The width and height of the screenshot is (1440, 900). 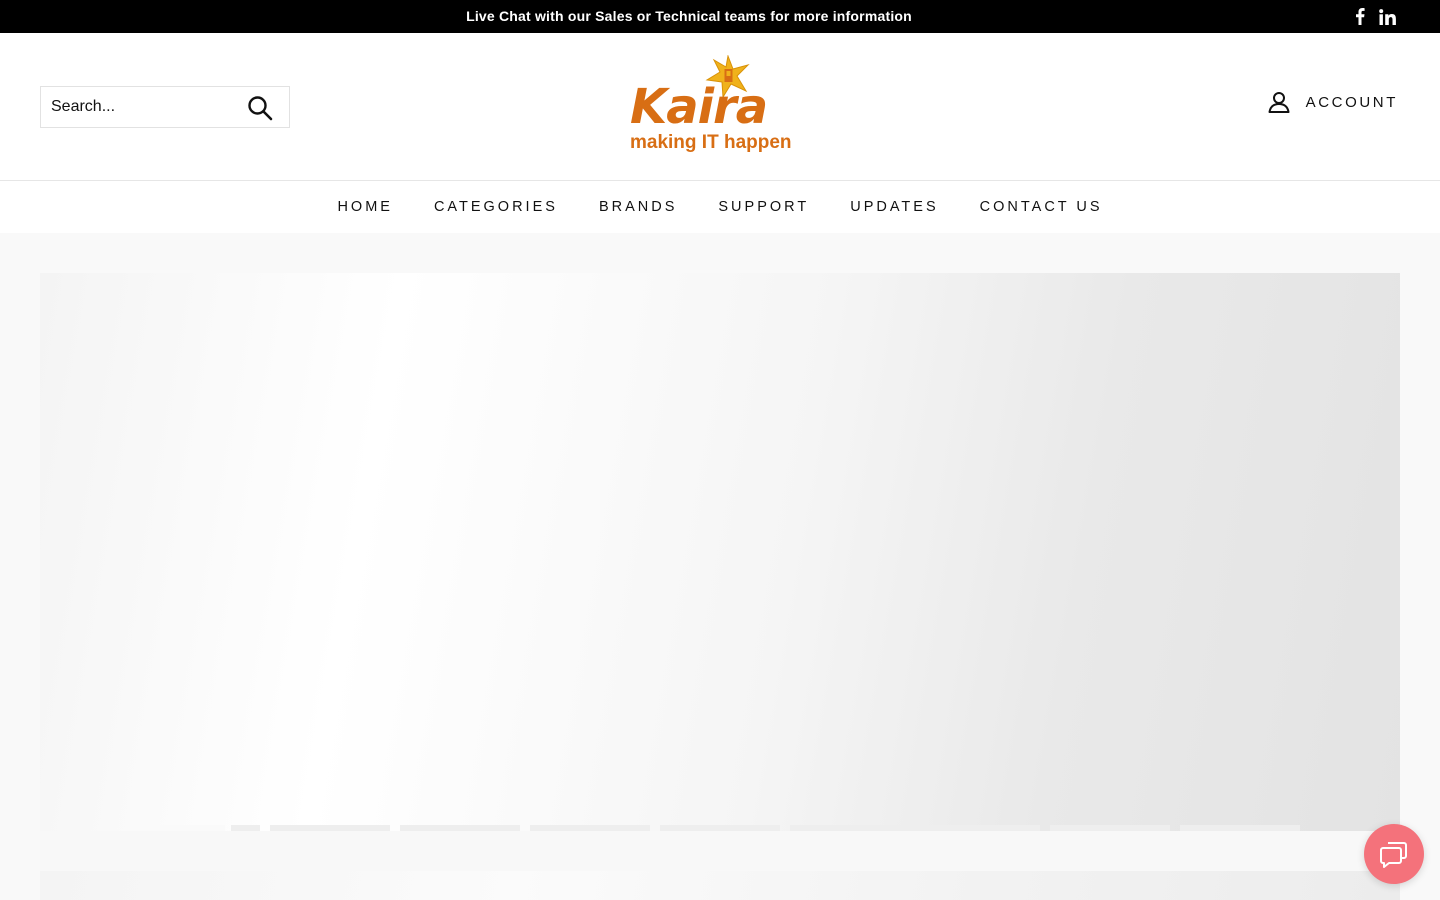 I want to click on social-links, so click(x=1375, y=16).